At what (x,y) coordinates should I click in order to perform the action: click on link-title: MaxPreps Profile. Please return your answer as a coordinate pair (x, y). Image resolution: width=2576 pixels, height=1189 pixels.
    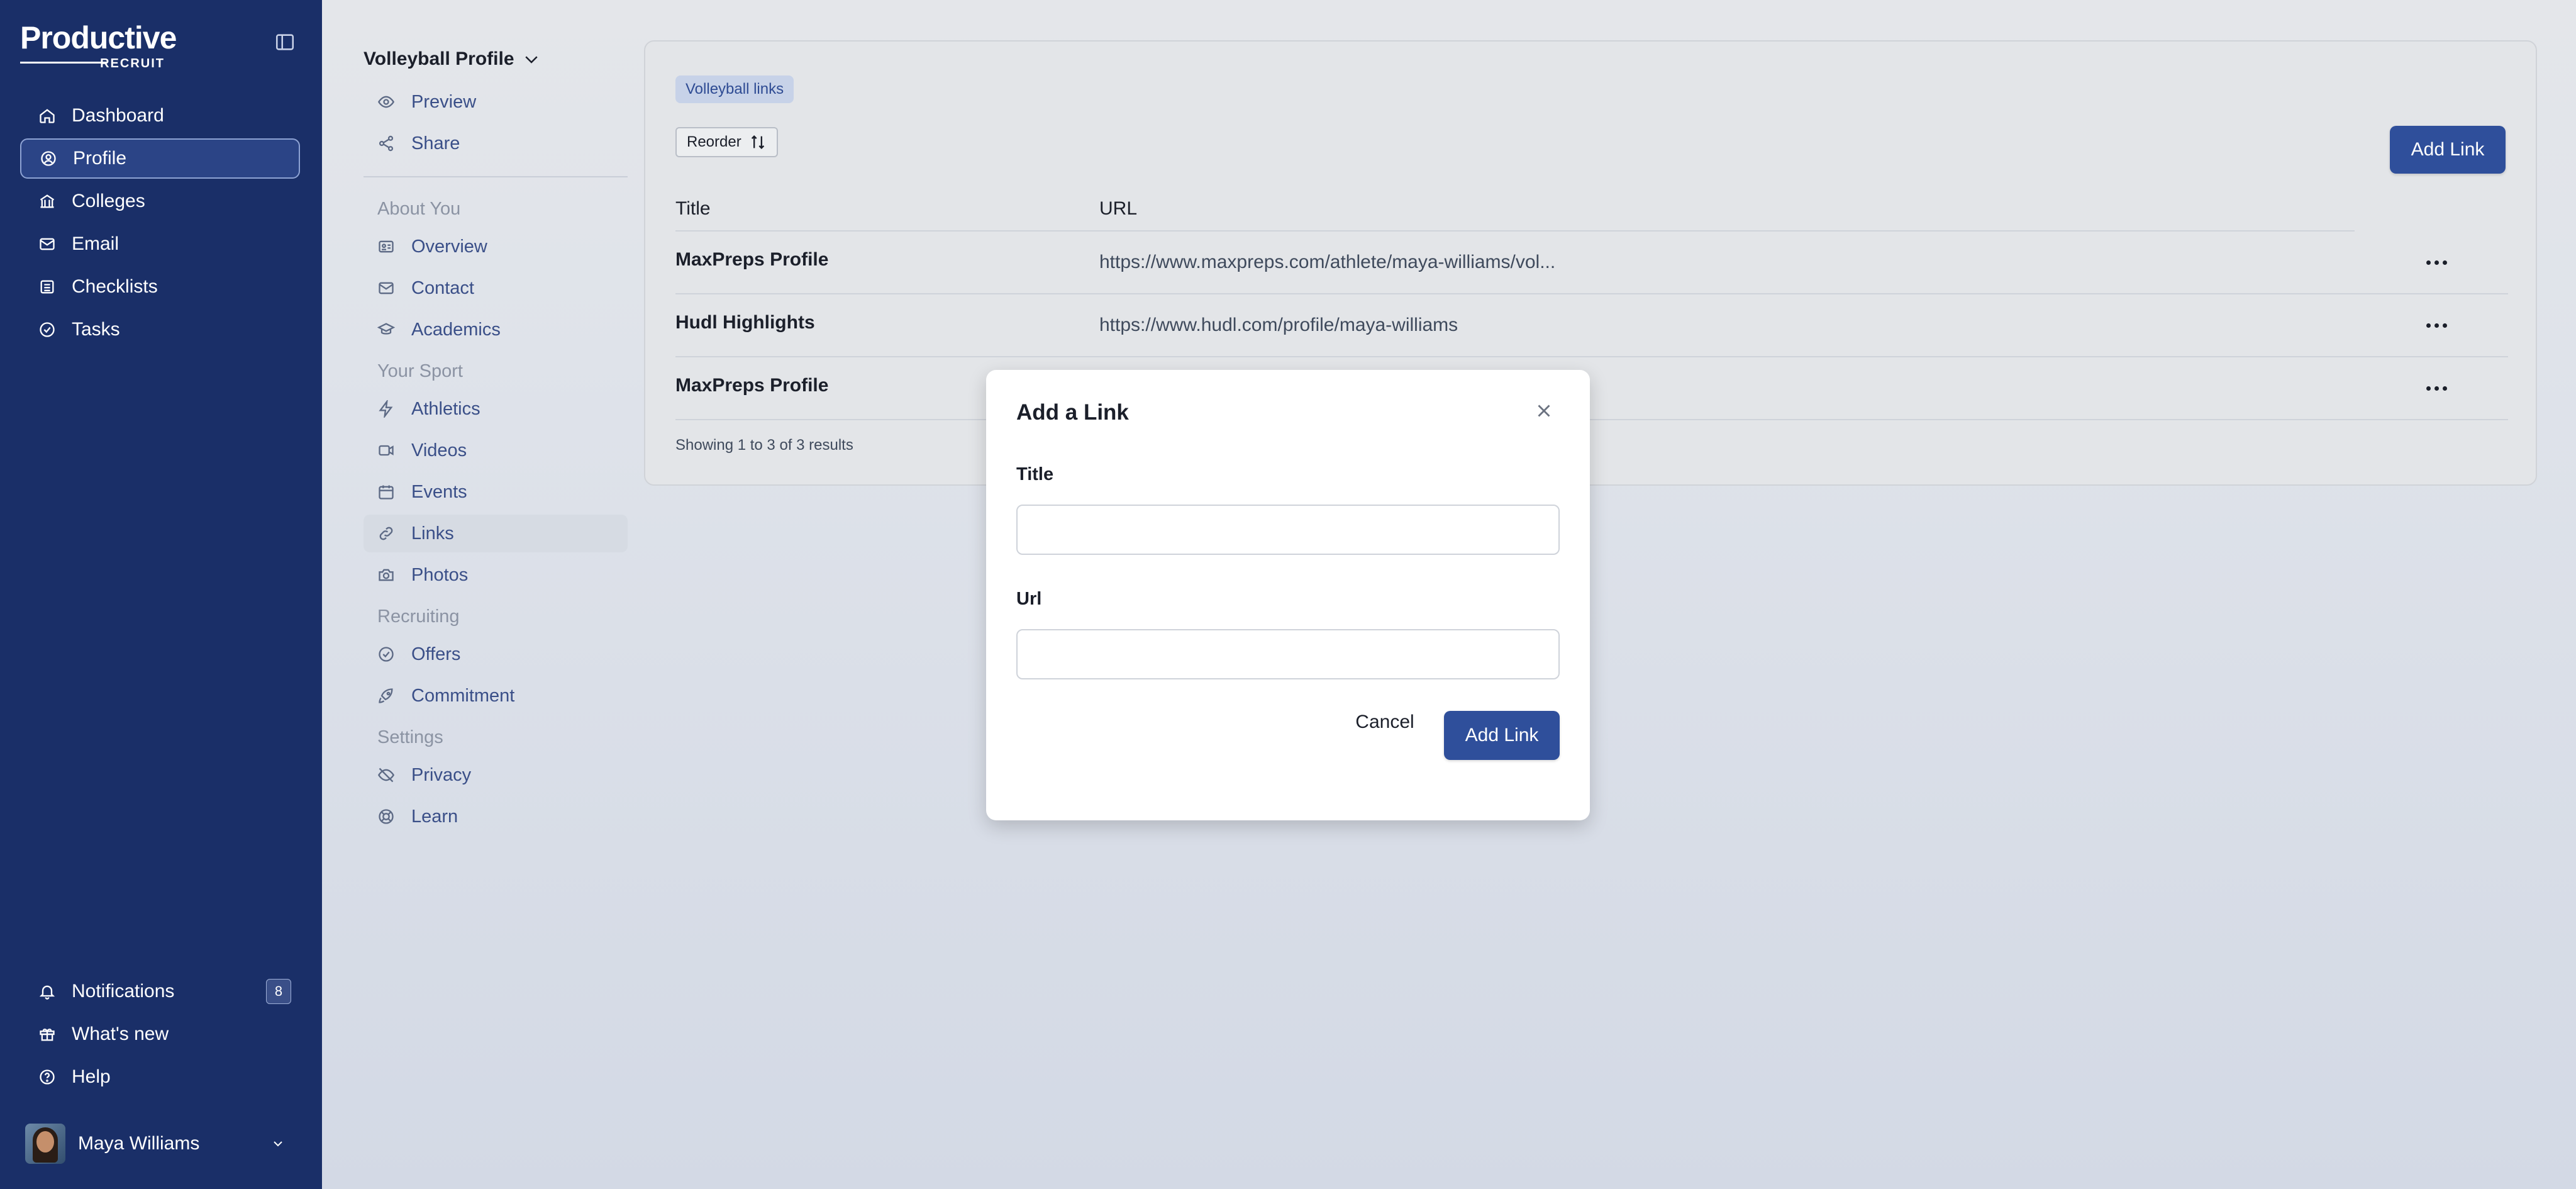
    Looking at the image, I should click on (752, 259).